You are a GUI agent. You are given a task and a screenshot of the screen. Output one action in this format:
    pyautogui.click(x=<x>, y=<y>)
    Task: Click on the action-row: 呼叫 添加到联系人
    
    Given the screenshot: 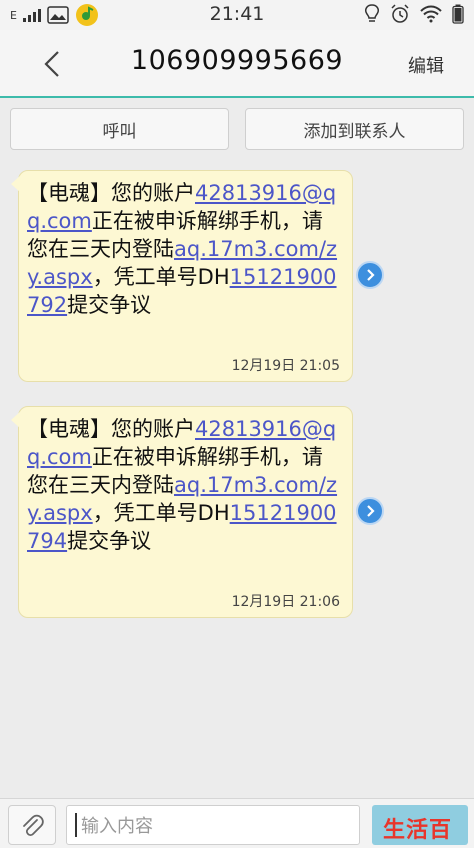 What is the action you would take?
    pyautogui.click(x=237, y=128)
    